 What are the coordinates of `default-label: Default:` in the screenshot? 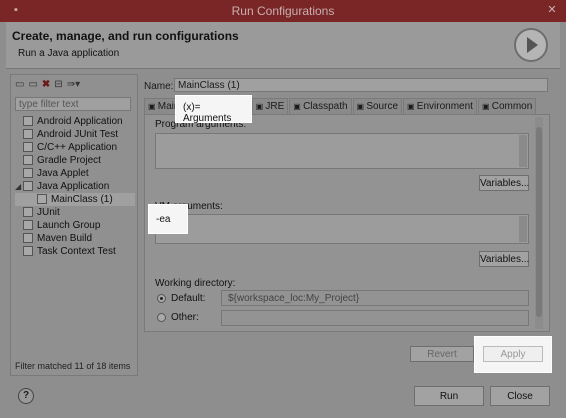 It's located at (188, 298).